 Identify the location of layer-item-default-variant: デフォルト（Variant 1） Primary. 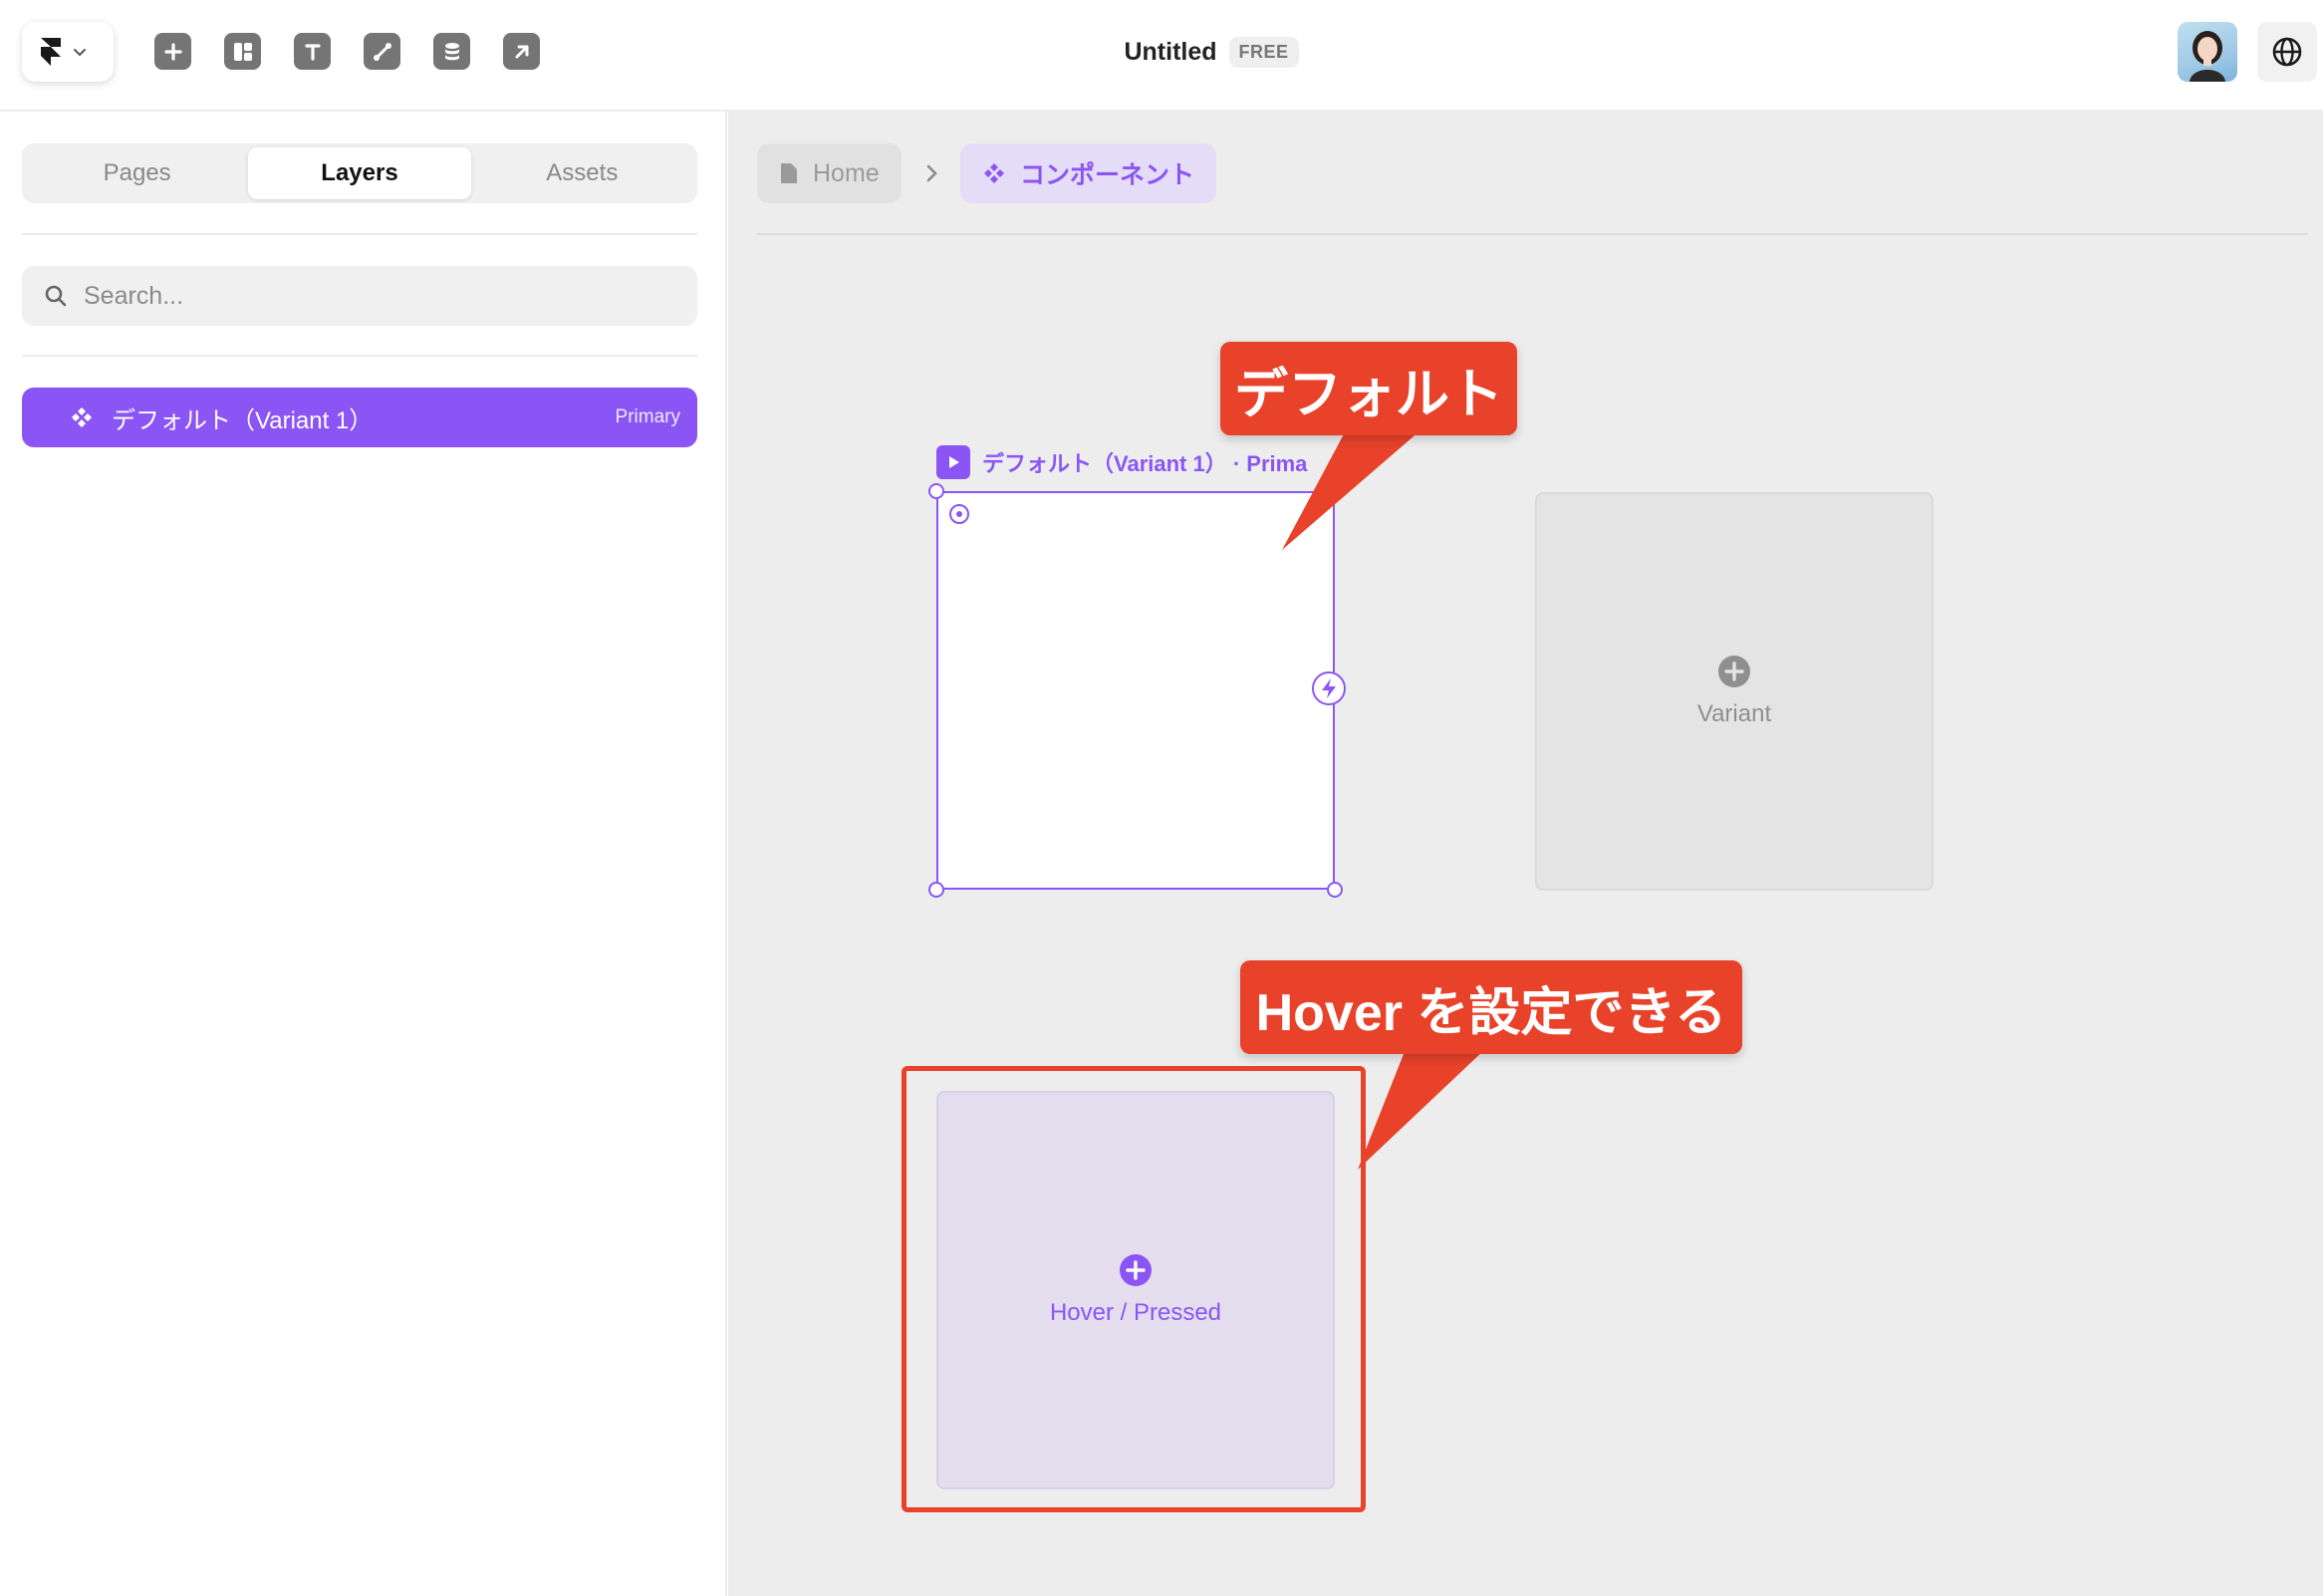
(359, 417).